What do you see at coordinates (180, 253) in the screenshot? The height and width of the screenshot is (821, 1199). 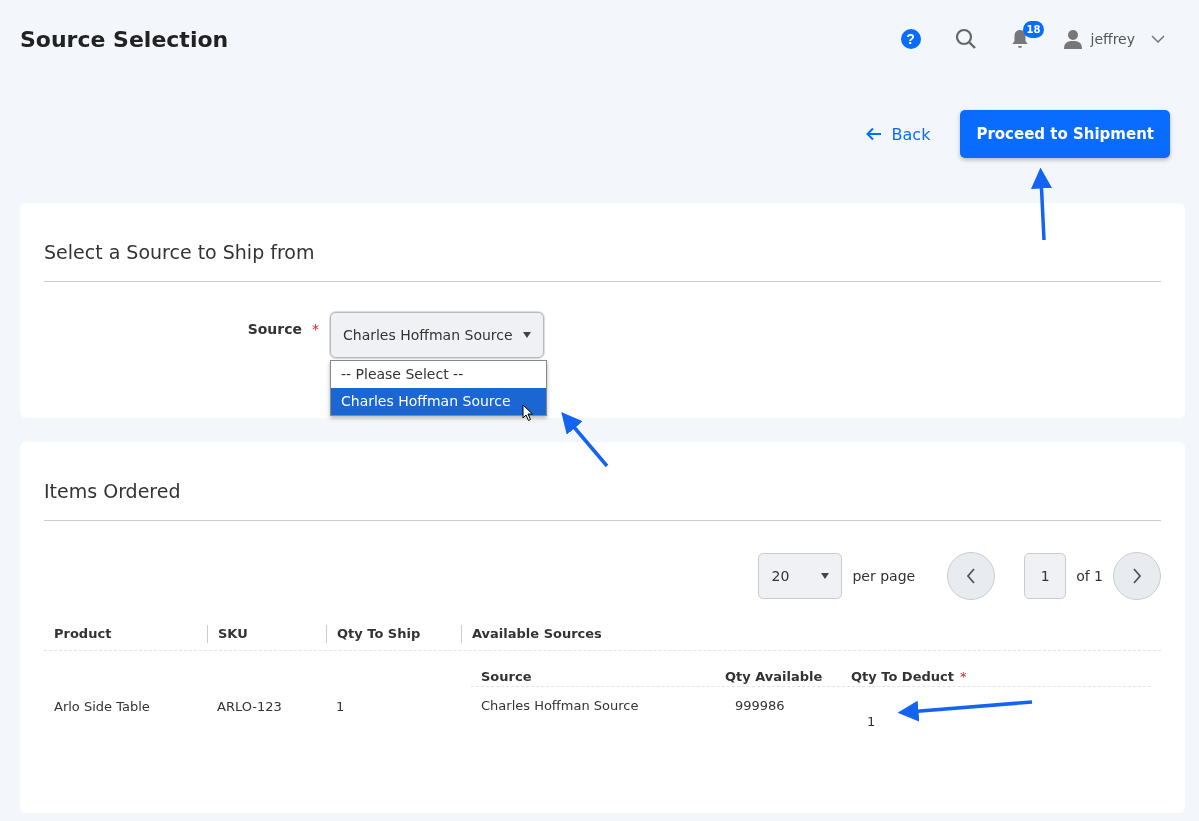 I see `section-title: Select a Source to Ship from` at bounding box center [180, 253].